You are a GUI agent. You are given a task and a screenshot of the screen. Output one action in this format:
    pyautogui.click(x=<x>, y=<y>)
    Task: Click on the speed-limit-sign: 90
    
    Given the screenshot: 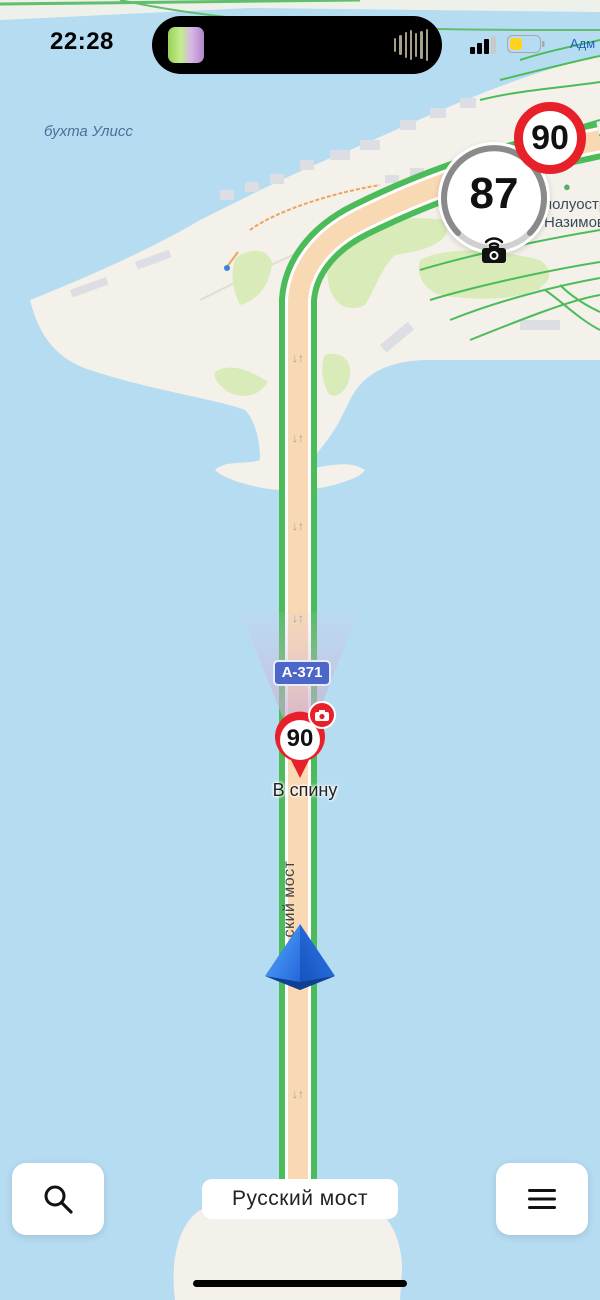 What is the action you would take?
    pyautogui.click(x=550, y=138)
    